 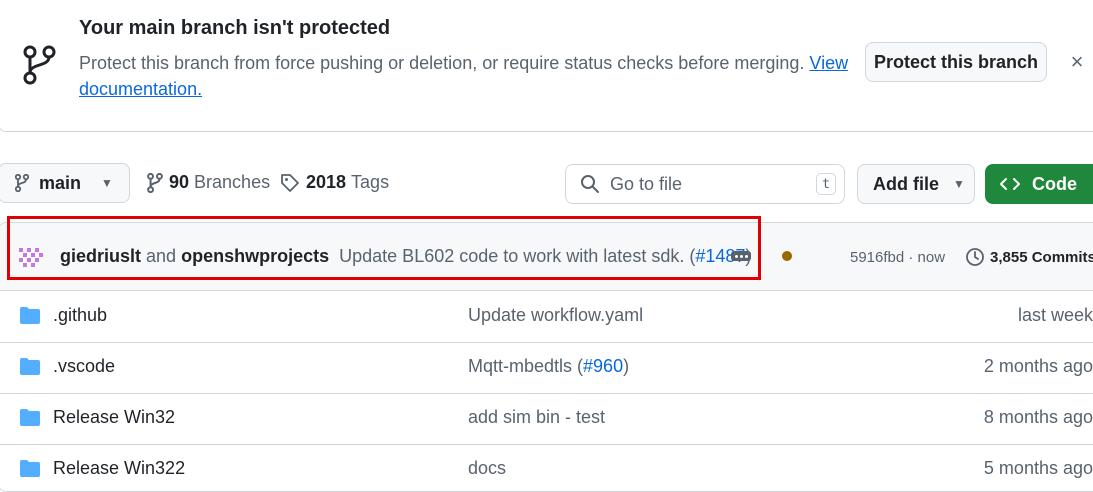 What do you see at coordinates (1038, 366) in the screenshot?
I see `file-time: 2 months ago` at bounding box center [1038, 366].